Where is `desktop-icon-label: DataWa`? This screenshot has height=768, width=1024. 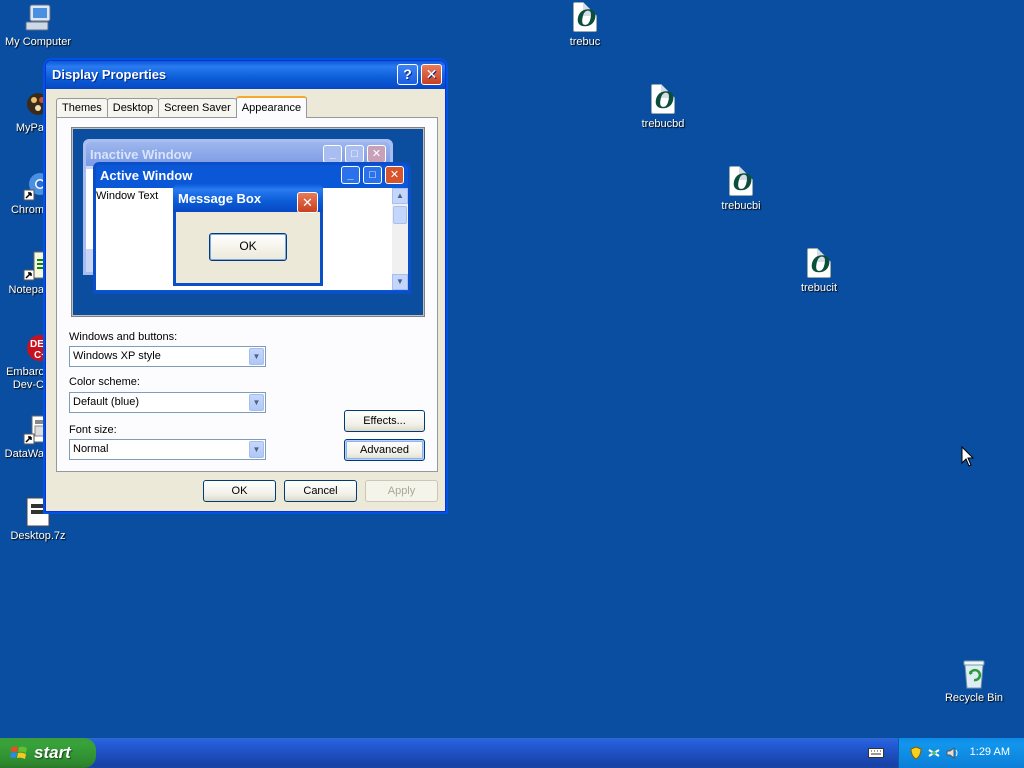
desktop-icon-label: DataWa is located at coordinates (24, 454).